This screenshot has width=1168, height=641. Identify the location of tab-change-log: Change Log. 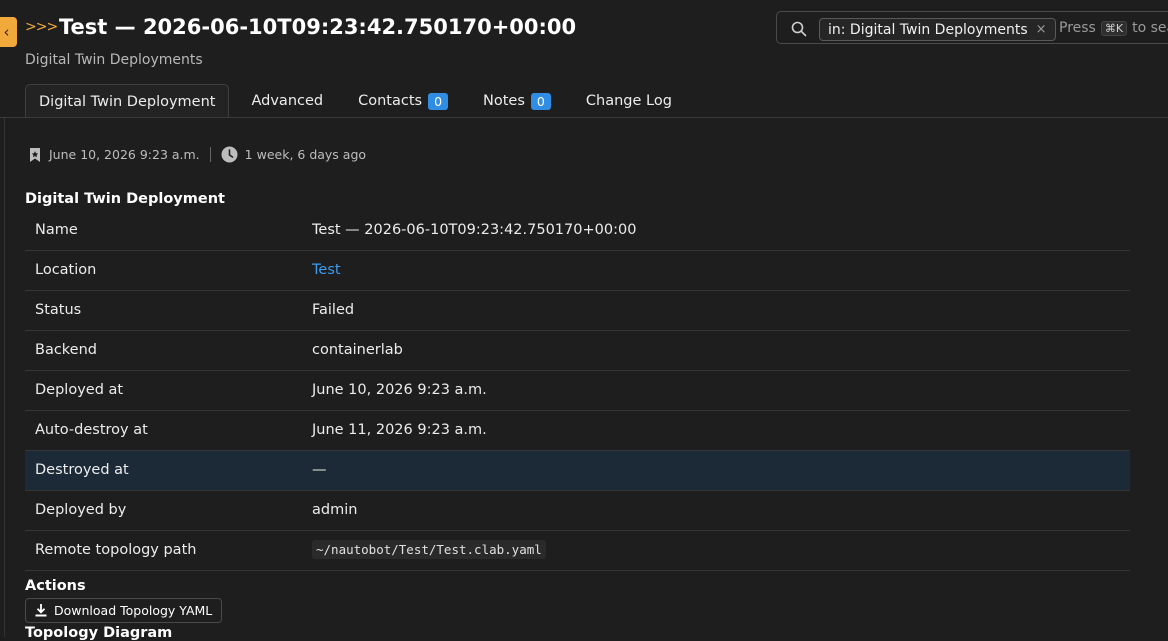
(629, 101).